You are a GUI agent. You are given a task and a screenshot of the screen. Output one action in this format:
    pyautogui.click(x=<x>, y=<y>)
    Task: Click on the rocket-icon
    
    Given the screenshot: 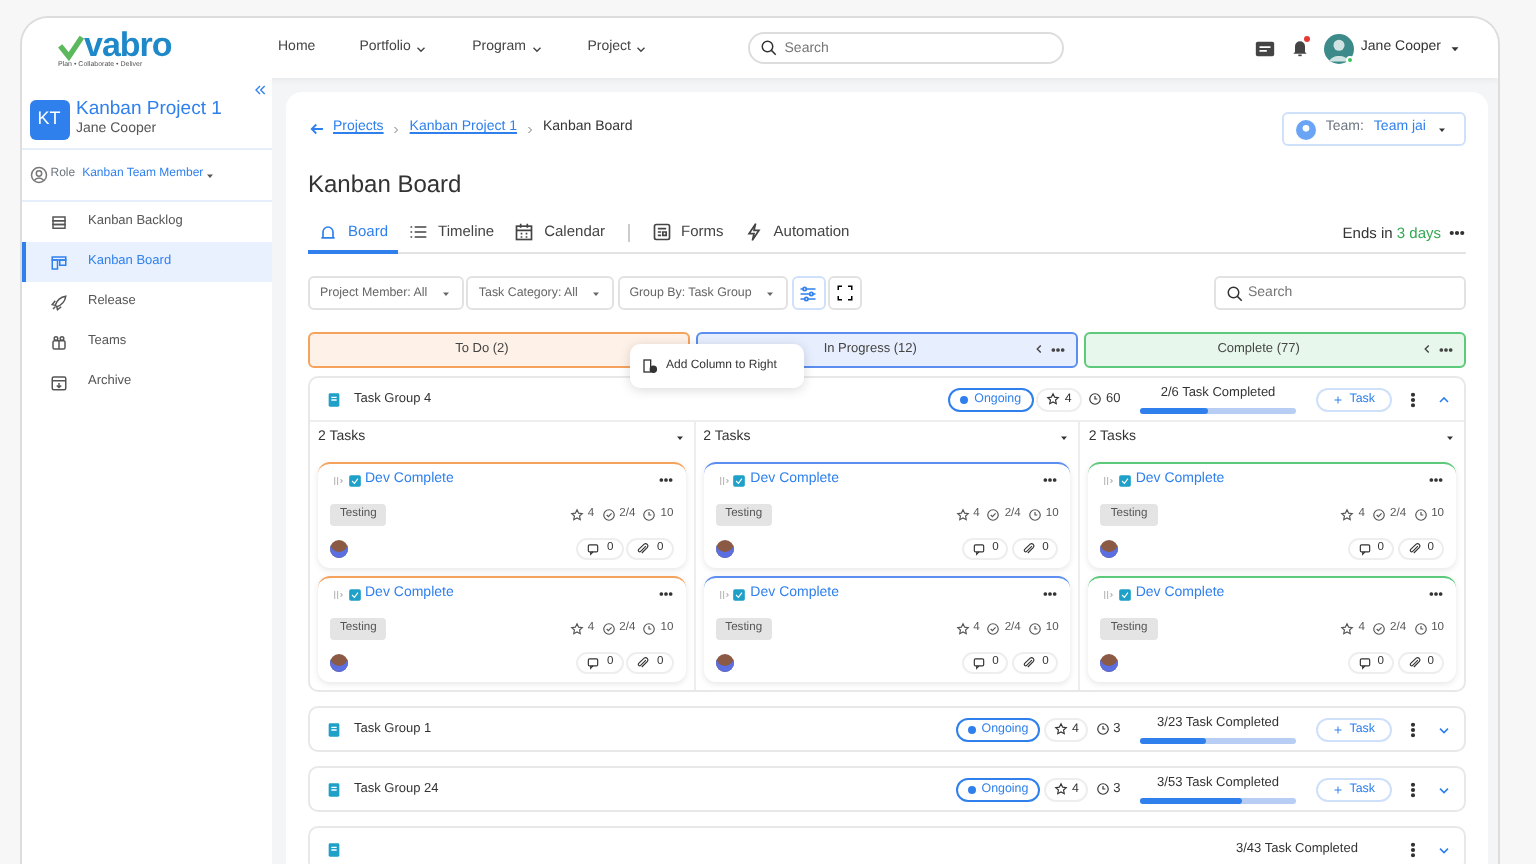 What is the action you would take?
    pyautogui.click(x=59, y=302)
    